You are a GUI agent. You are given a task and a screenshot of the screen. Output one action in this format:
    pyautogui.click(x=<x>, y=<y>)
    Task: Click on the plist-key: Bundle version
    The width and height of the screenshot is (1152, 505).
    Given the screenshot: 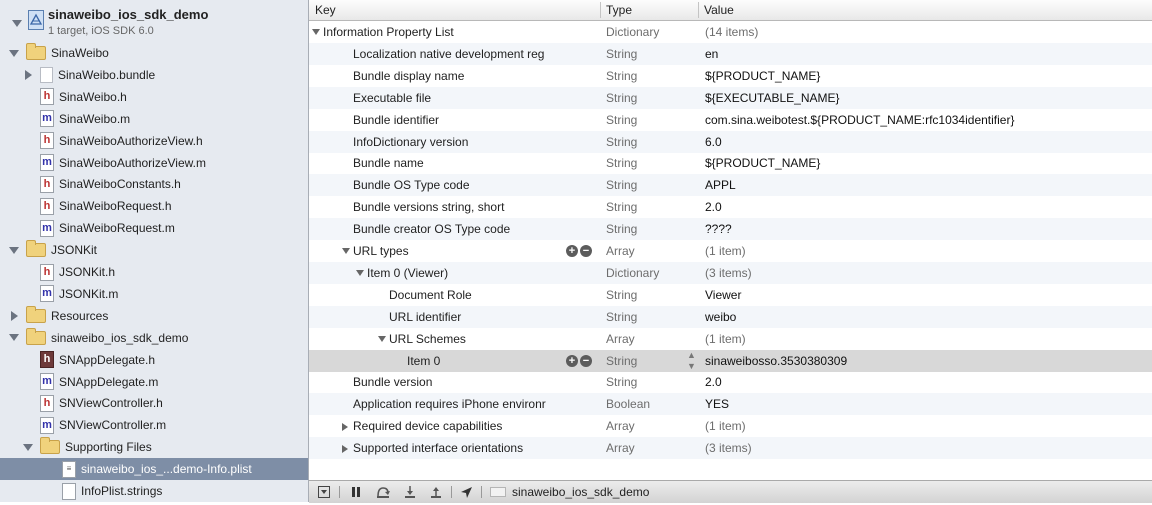 What is the action you would take?
    pyautogui.click(x=392, y=382)
    